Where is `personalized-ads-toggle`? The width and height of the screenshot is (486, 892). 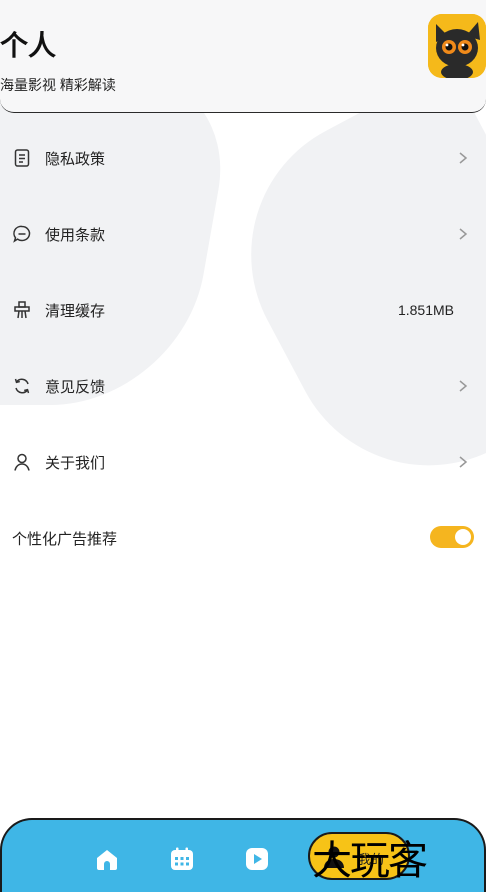
personalized-ads-toggle is located at coordinates (452, 537).